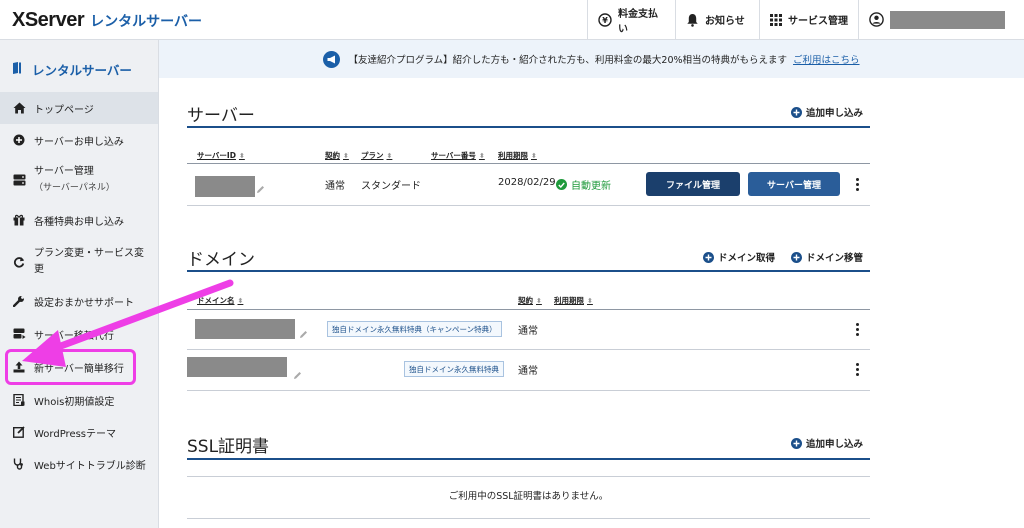 Image resolution: width=1024 pixels, height=528 pixels. I want to click on user-icon, so click(876, 19).